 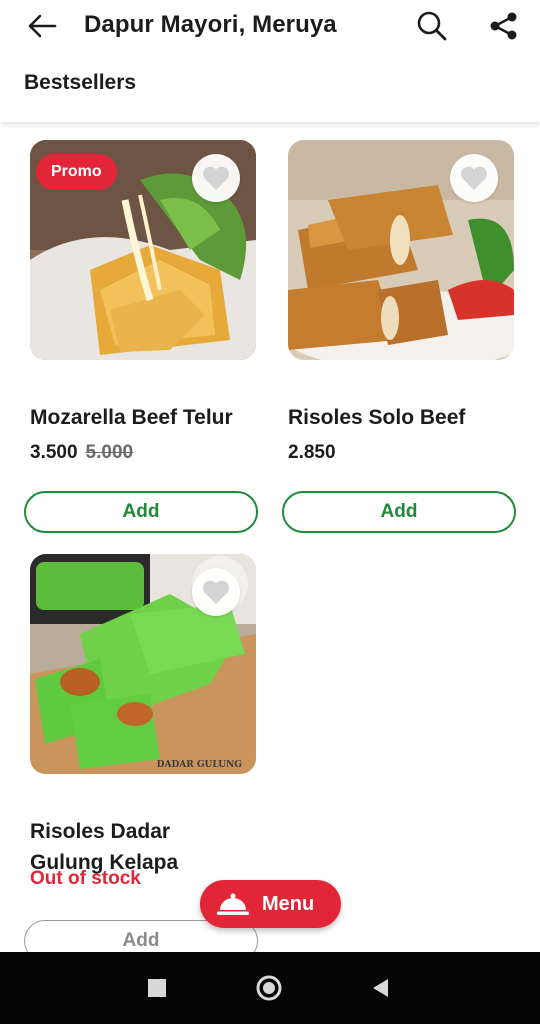 I want to click on circle-icon, so click(x=269, y=988).